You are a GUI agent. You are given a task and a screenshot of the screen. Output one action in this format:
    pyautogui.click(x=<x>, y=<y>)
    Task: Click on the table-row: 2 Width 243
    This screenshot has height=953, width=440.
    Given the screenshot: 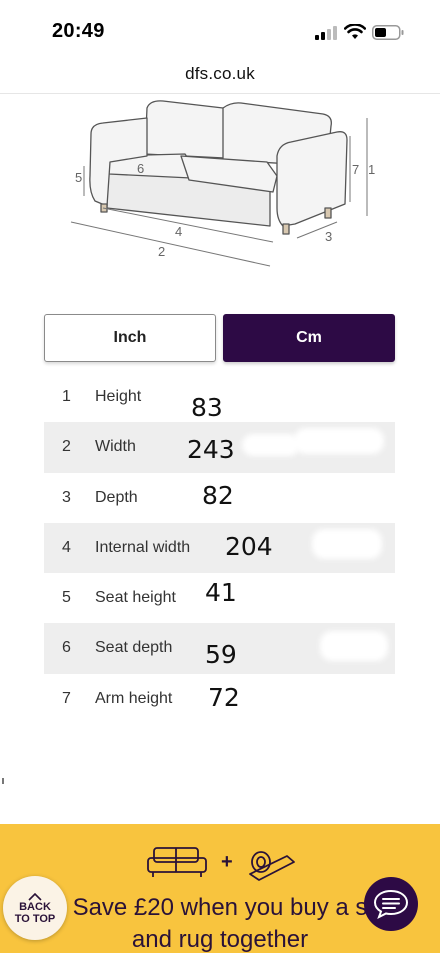 What is the action you would take?
    pyautogui.click(x=219, y=447)
    